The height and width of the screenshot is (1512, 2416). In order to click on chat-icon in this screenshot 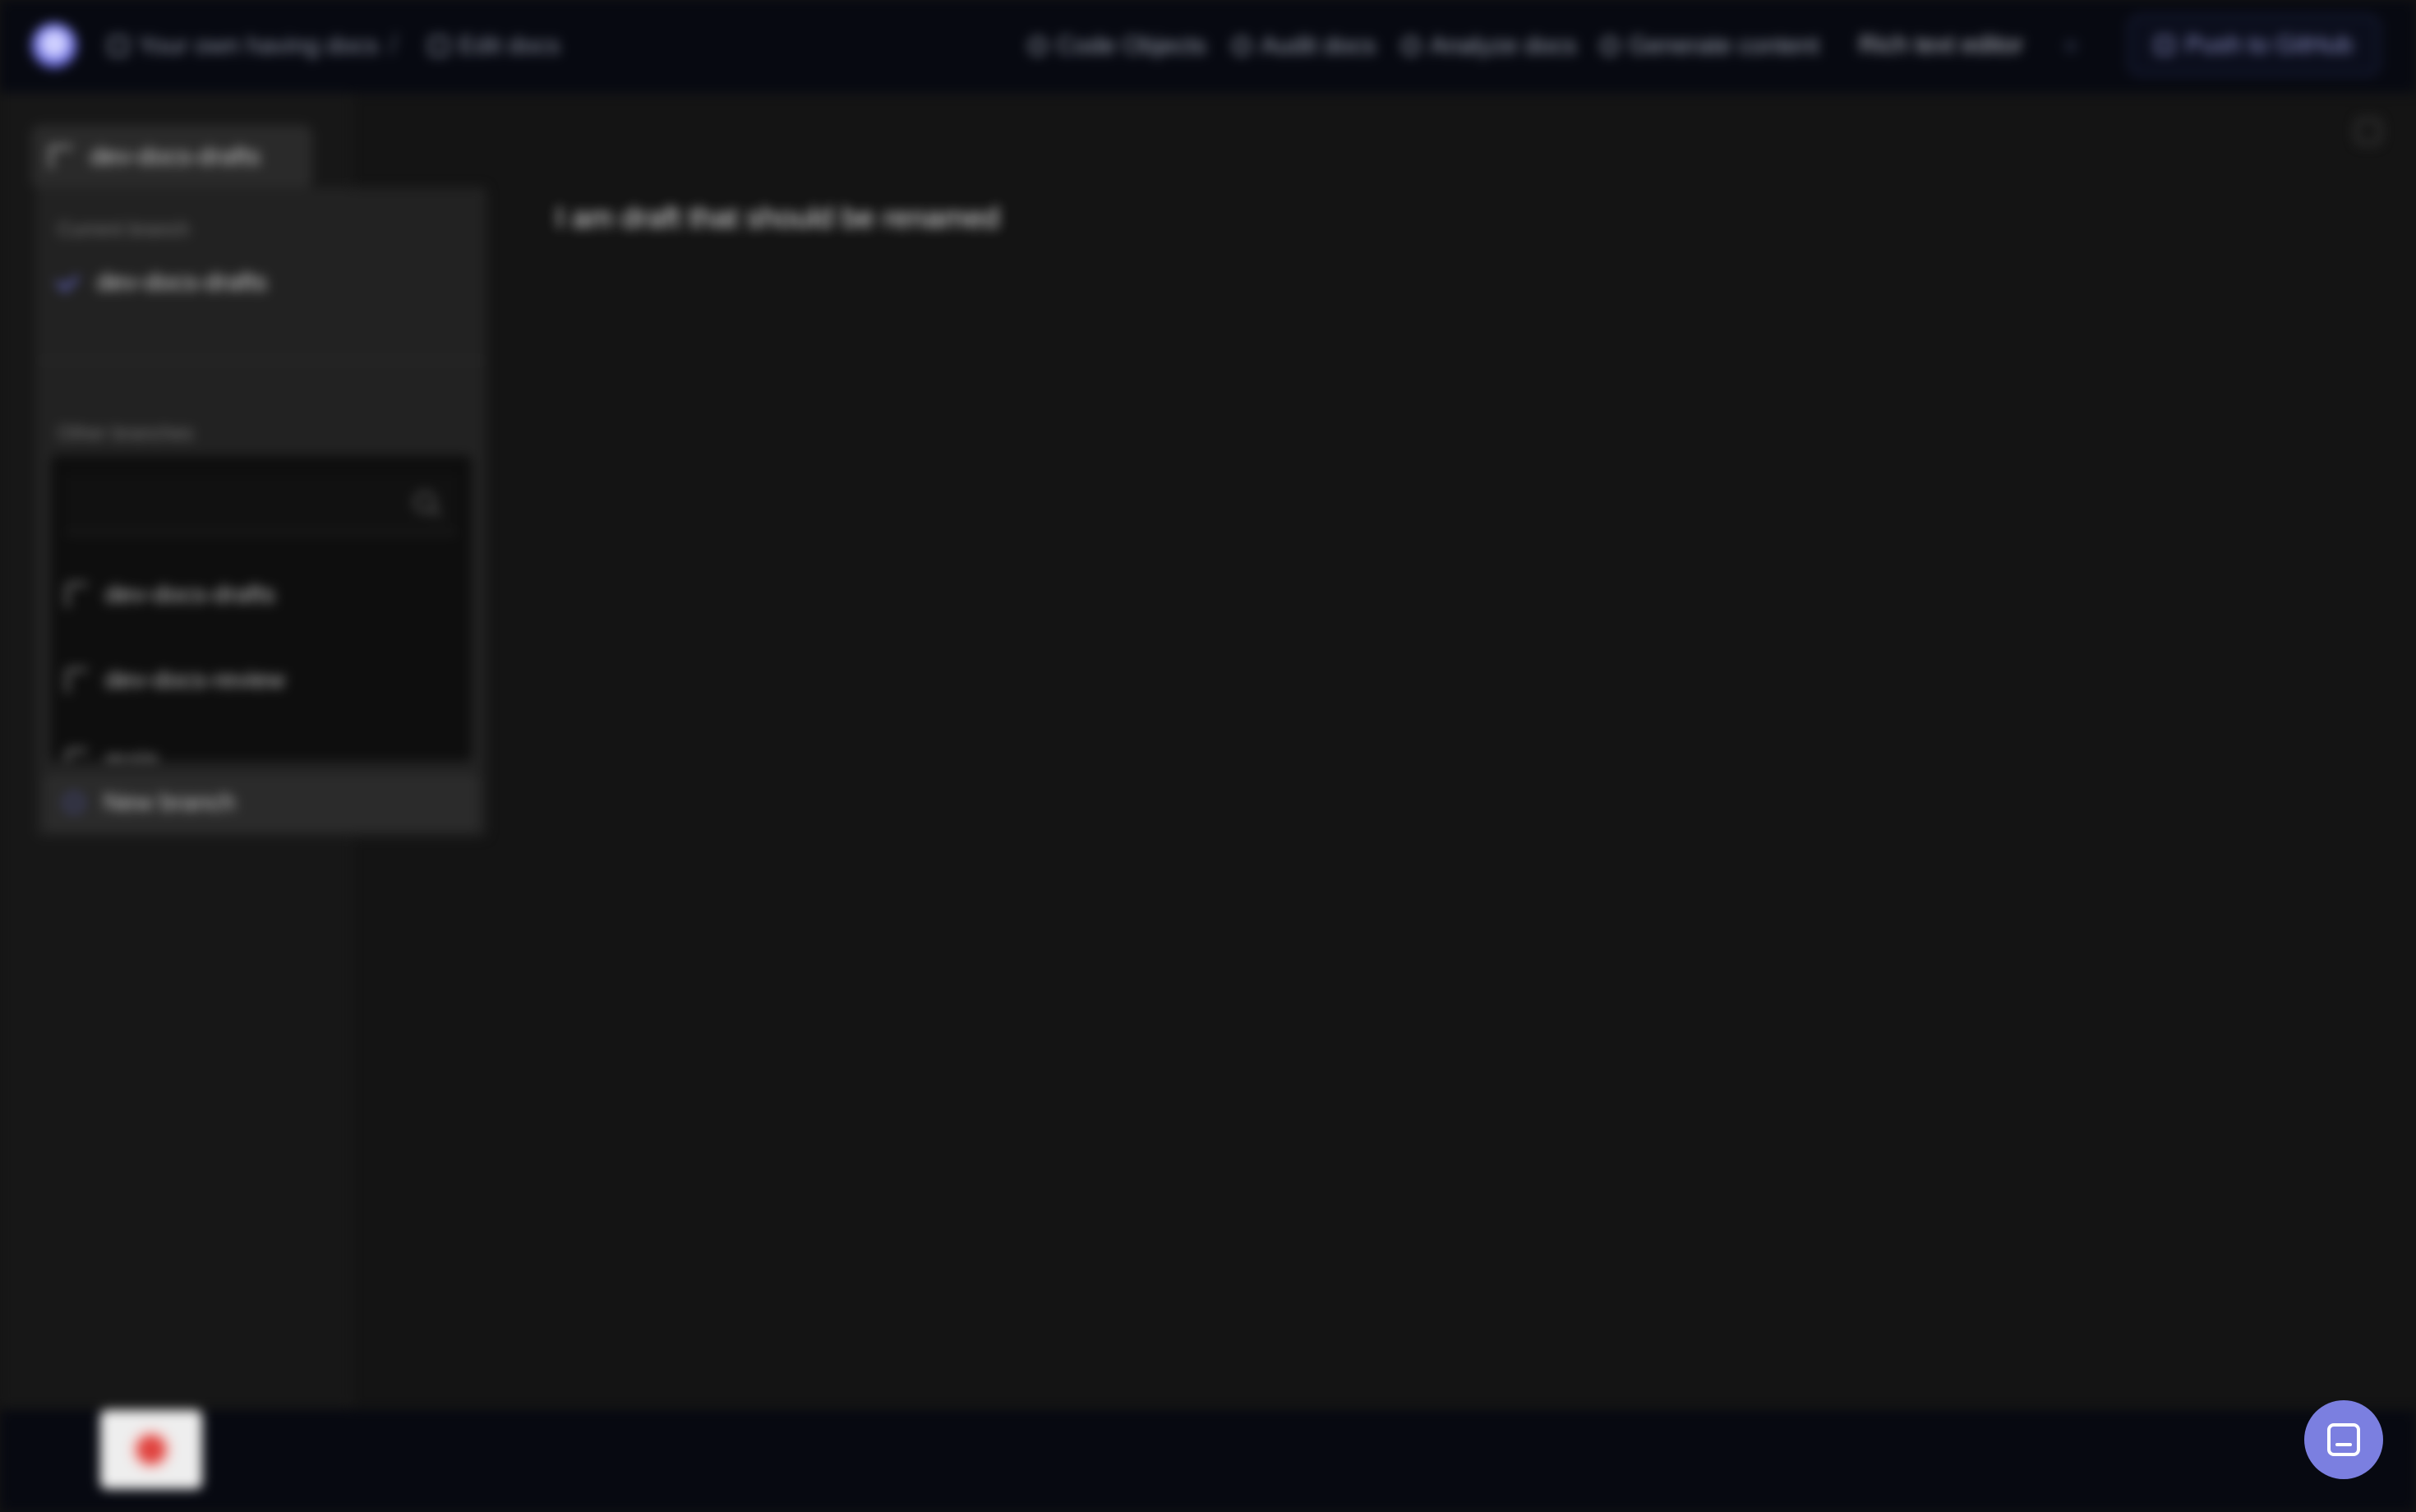, I will do `click(2344, 1440)`.